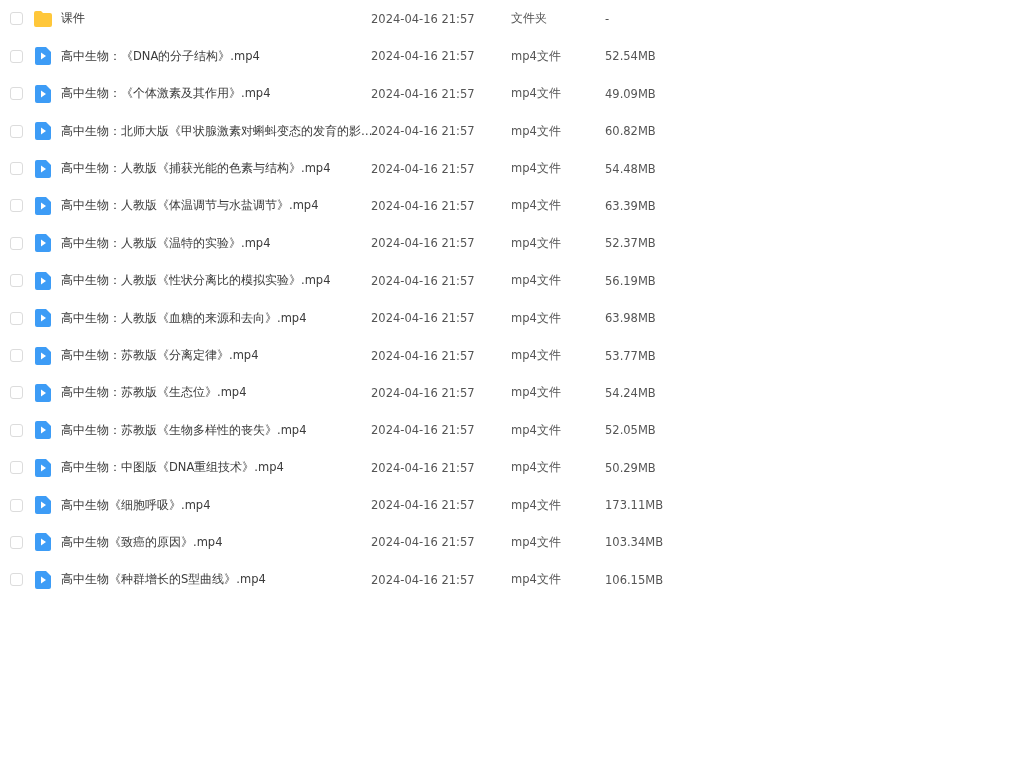  I want to click on file-name: 高中生物：人教版《性状分离比的模拟实验》.mp4, so click(216, 281).